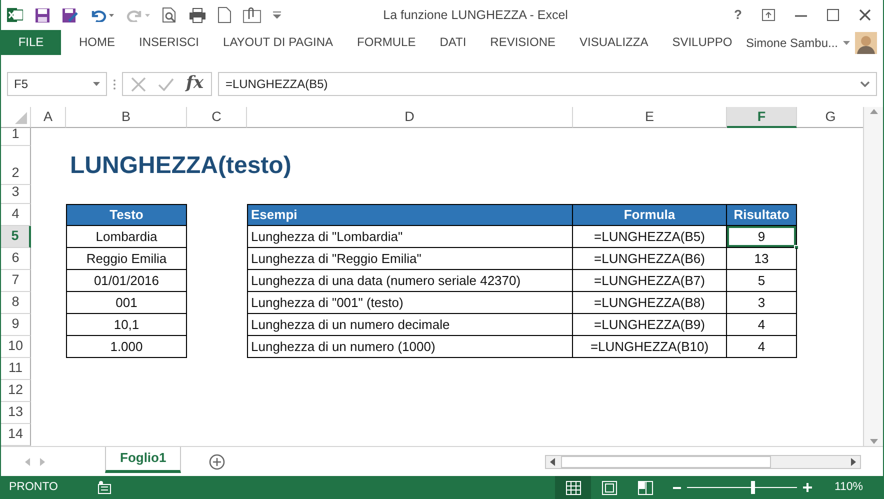 The image size is (884, 499). Describe the element at coordinates (768, 15) in the screenshot. I see `ribbon-display-icon` at that location.